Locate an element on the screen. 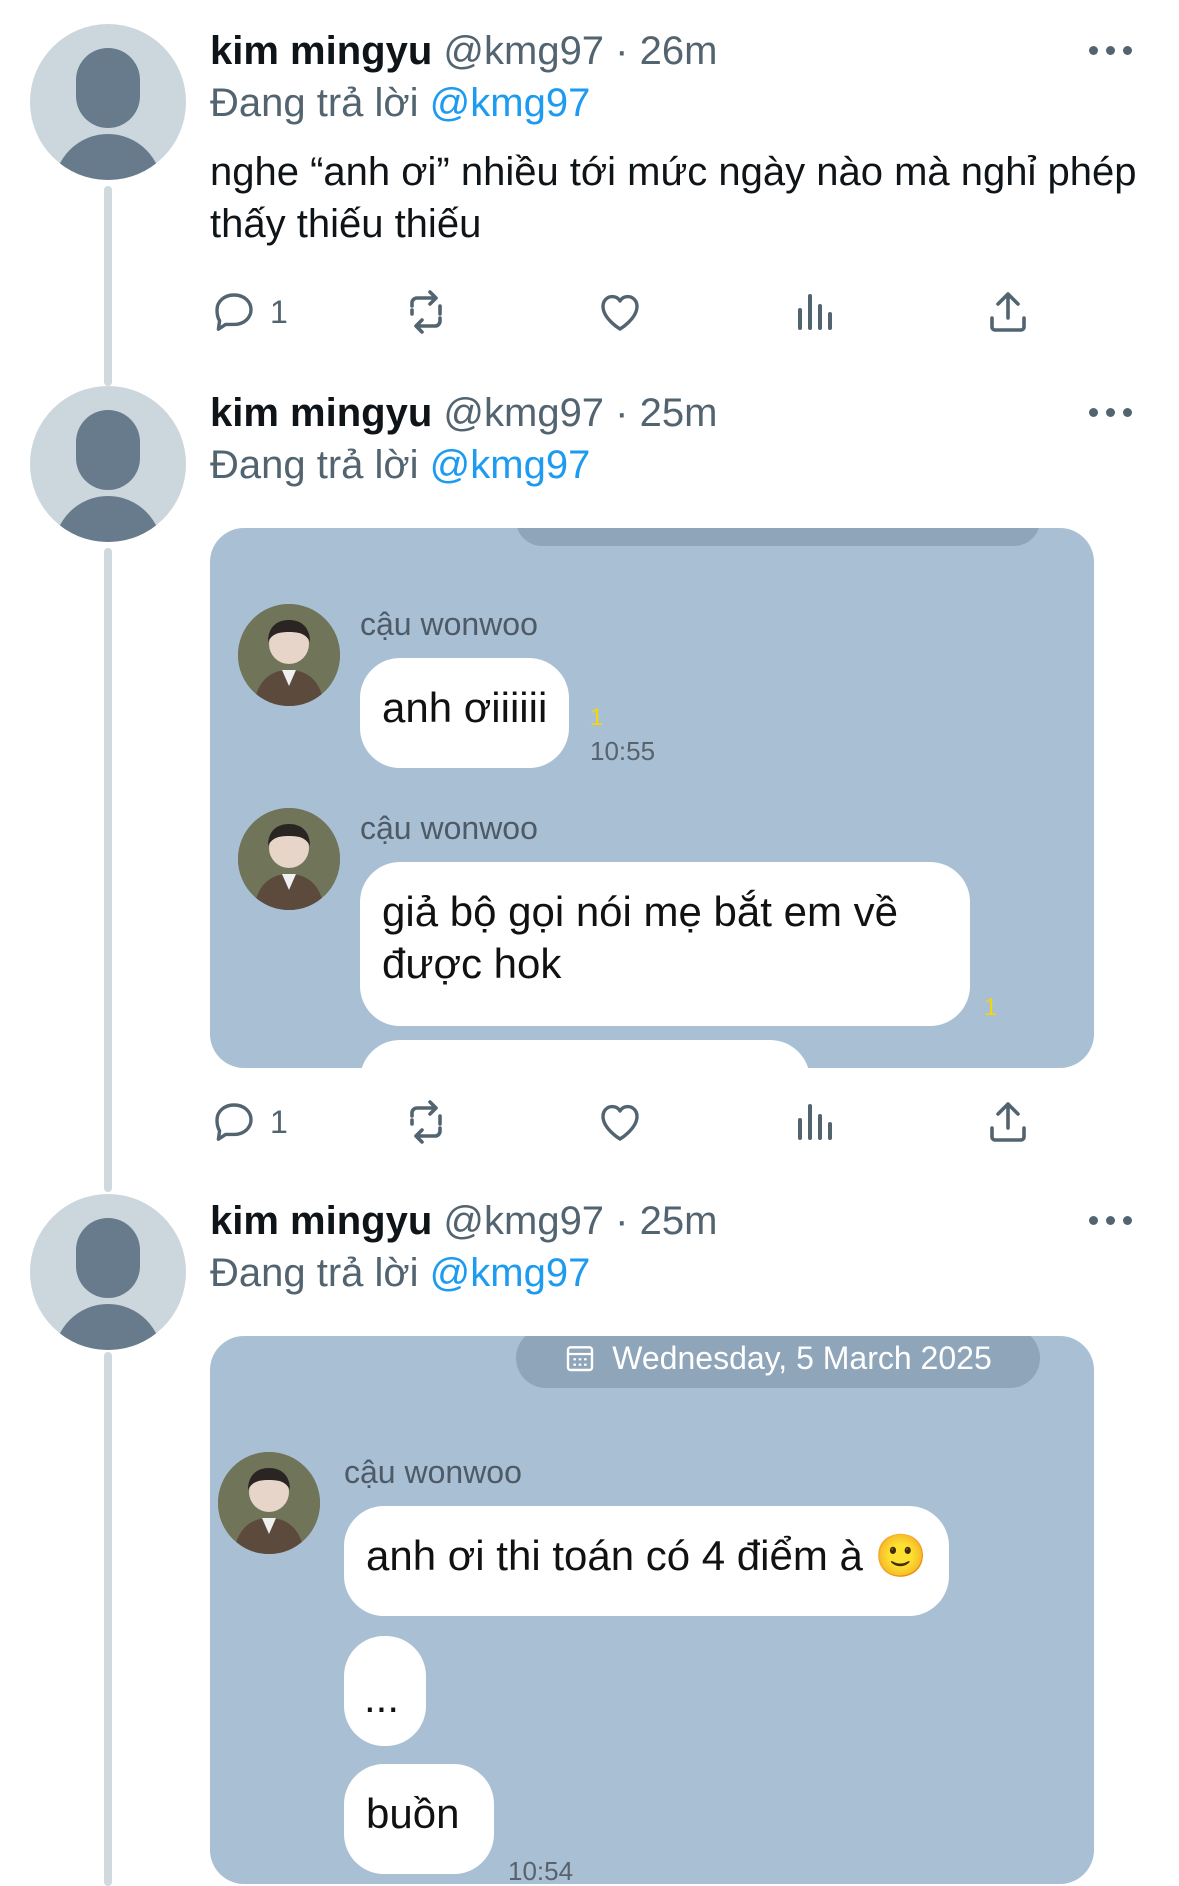 This screenshot has width=1179, height=1886. message-time: 10:54 is located at coordinates (541, 1870).